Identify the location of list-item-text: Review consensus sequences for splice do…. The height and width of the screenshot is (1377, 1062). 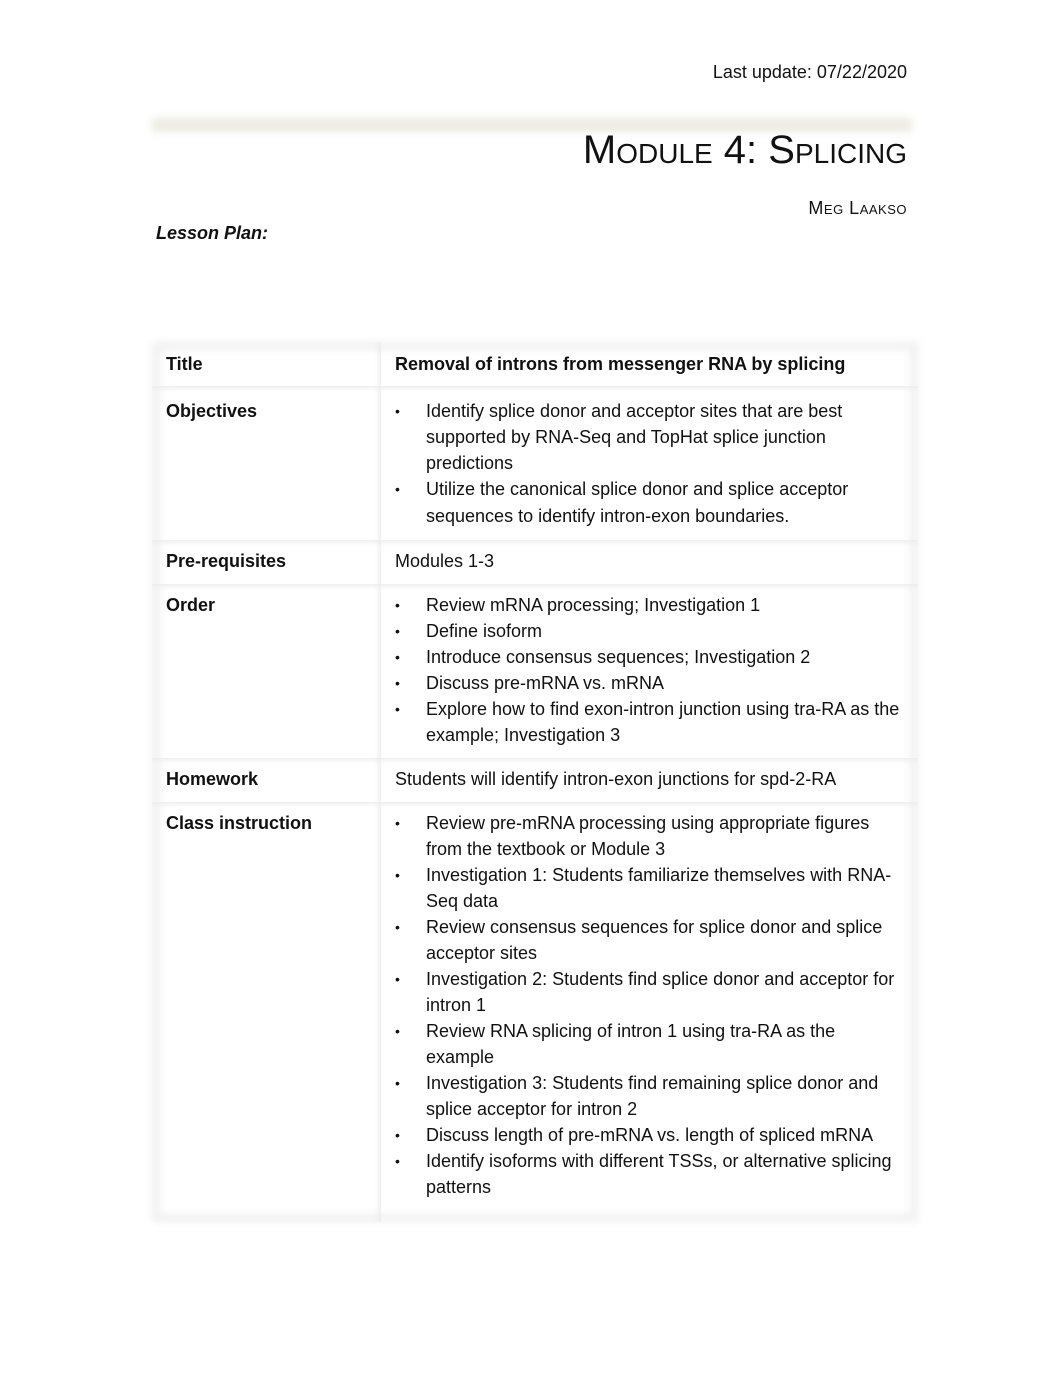
(654, 940).